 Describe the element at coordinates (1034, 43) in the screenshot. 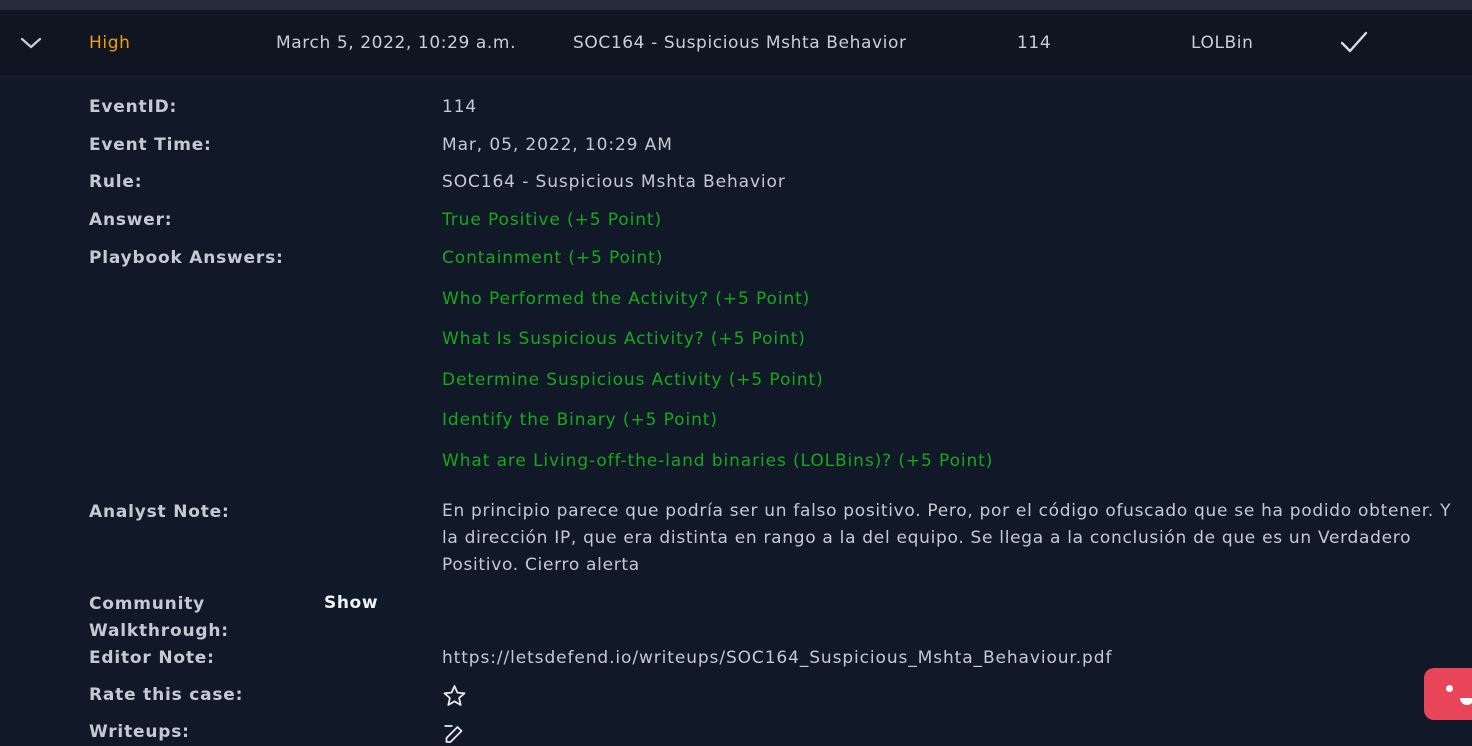

I see `alert-event-id: 114` at that location.